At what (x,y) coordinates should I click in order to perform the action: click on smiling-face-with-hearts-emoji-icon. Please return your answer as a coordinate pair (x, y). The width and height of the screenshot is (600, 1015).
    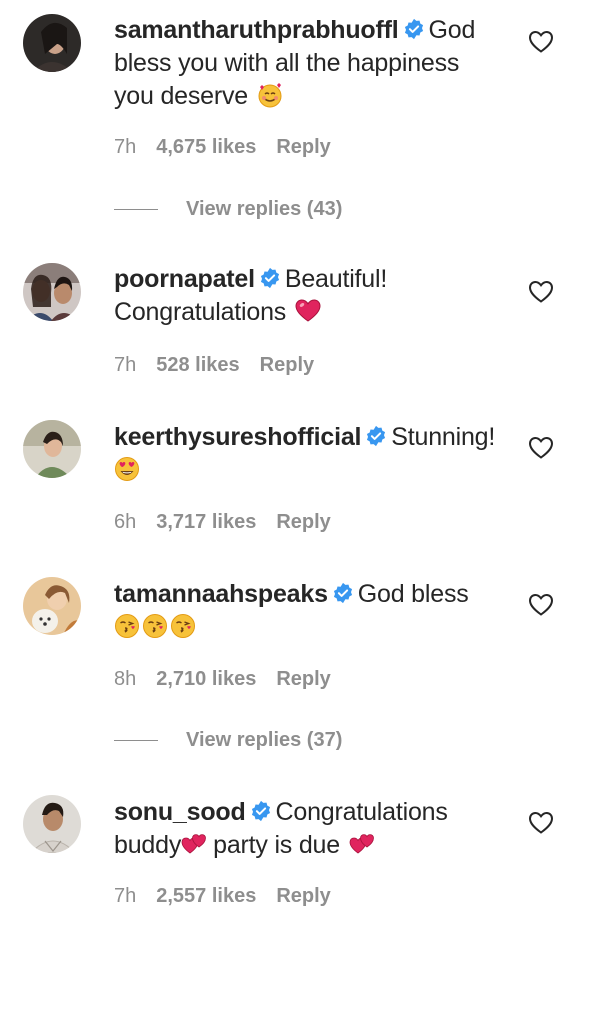
    Looking at the image, I should click on (270, 95).